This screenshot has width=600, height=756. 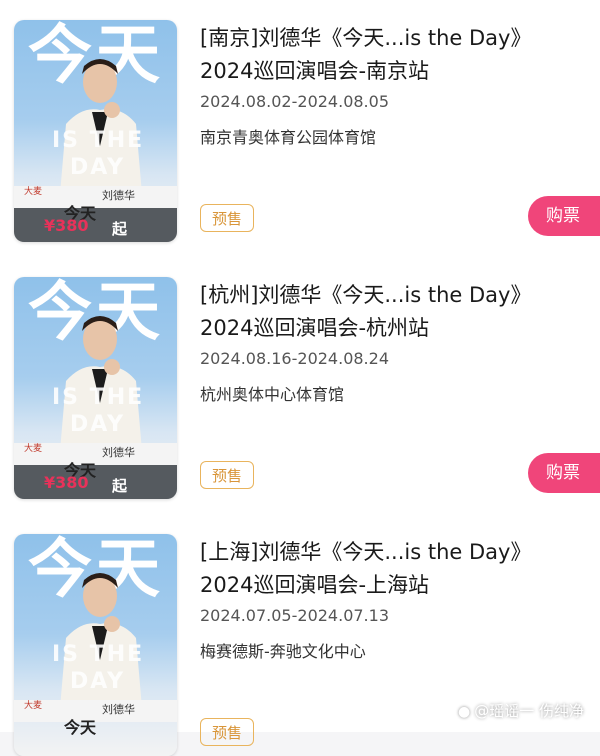 I want to click on watermark-icon: ●, so click(x=464, y=712).